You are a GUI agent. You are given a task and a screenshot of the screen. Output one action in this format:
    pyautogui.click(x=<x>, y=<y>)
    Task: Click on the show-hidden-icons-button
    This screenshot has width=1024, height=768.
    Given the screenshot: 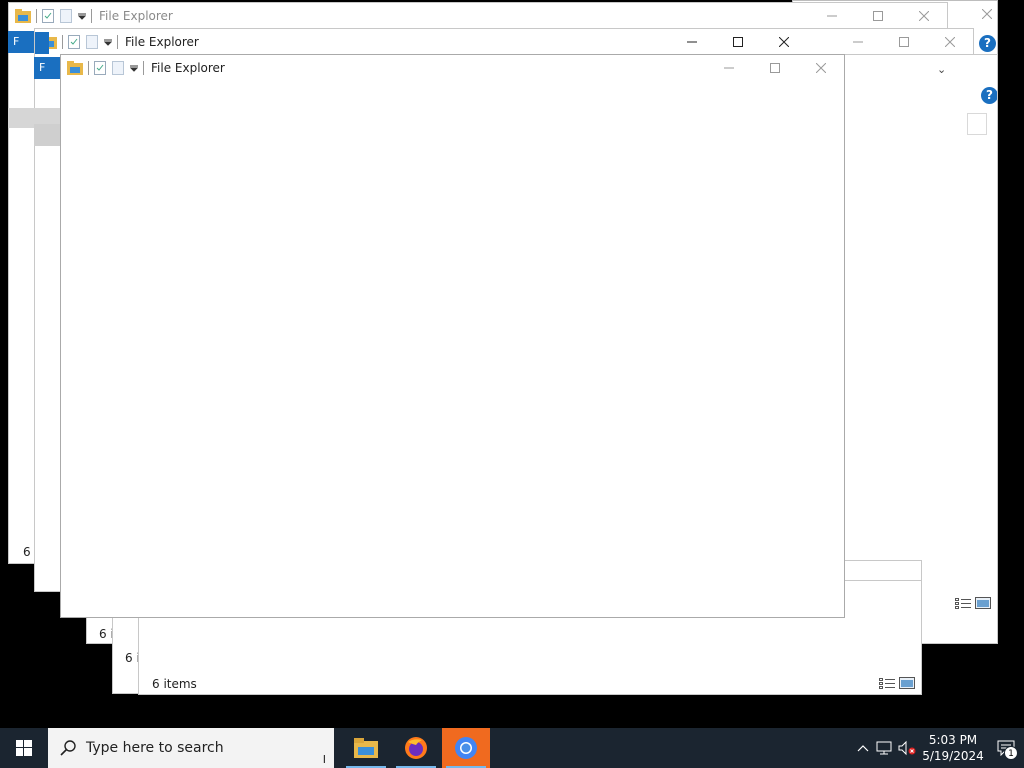 What is the action you would take?
    pyautogui.click(x=863, y=748)
    